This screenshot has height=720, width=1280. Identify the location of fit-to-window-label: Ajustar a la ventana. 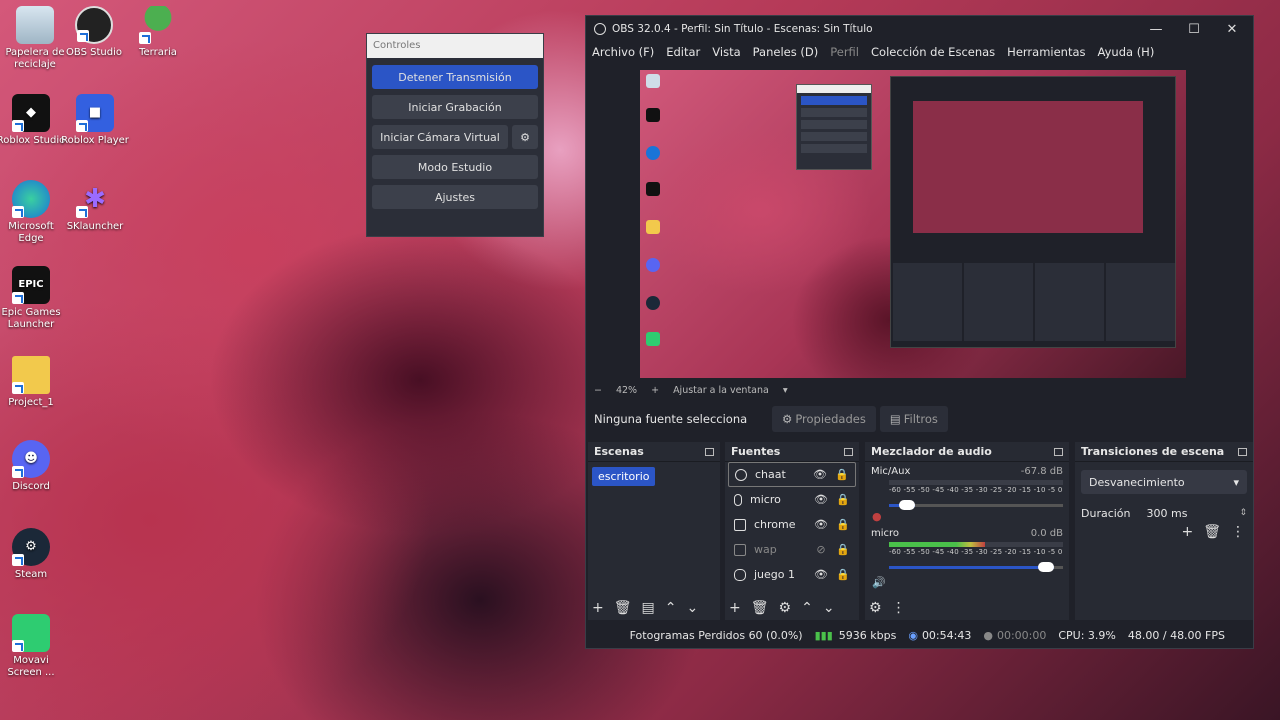
(721, 390).